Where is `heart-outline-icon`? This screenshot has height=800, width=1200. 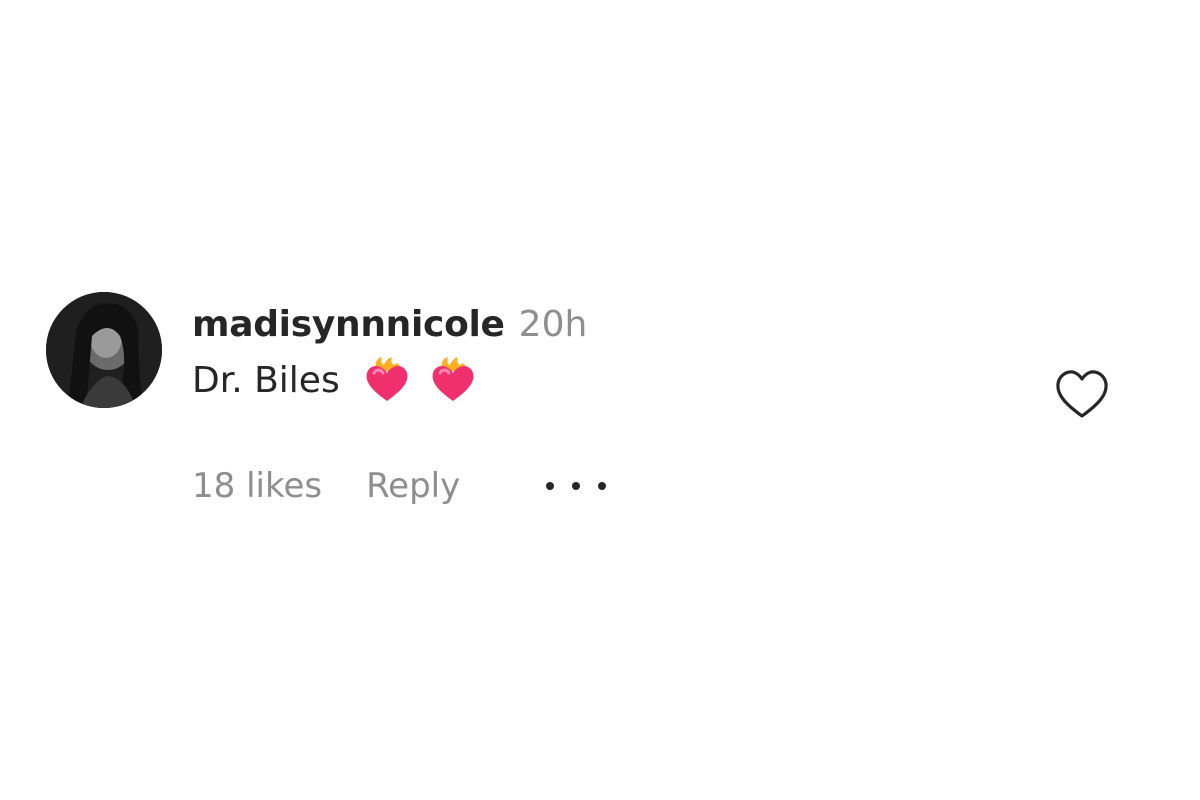
heart-outline-icon is located at coordinates (1082, 394).